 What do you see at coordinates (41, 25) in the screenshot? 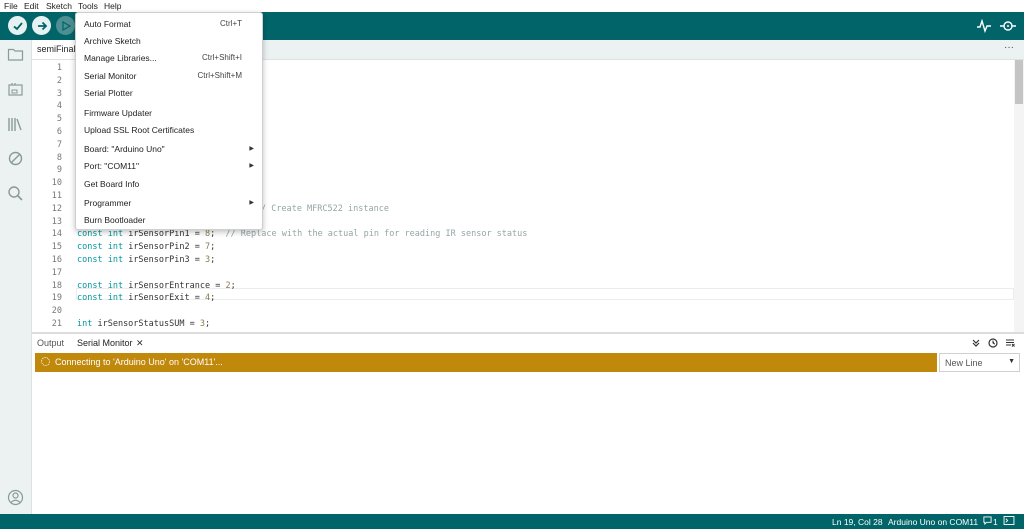
I see `upload-button` at bounding box center [41, 25].